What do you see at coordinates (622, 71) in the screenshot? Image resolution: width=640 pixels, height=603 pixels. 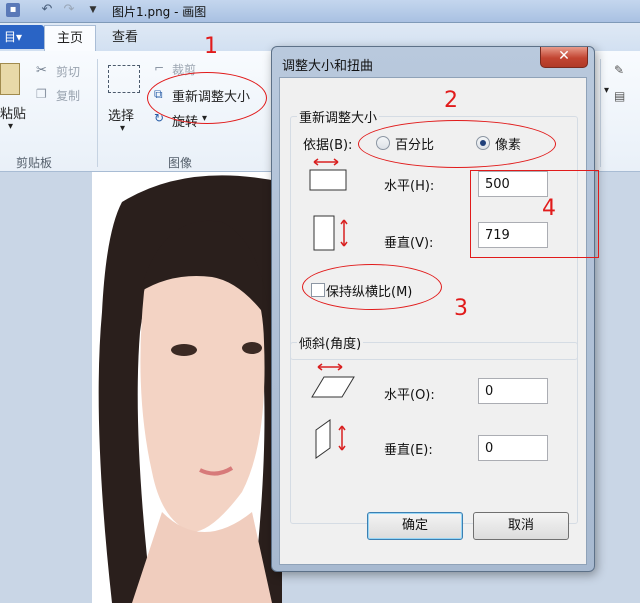 I see `outline-icon: ✎` at bounding box center [622, 71].